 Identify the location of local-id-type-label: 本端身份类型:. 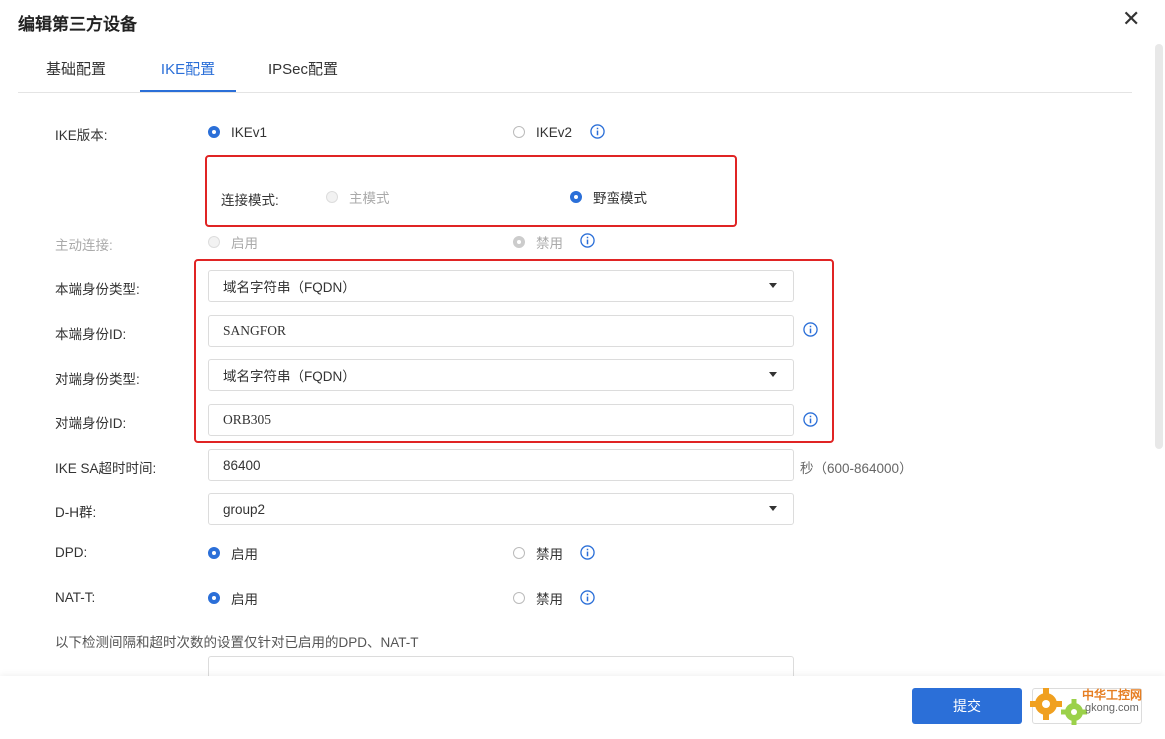
(97, 289).